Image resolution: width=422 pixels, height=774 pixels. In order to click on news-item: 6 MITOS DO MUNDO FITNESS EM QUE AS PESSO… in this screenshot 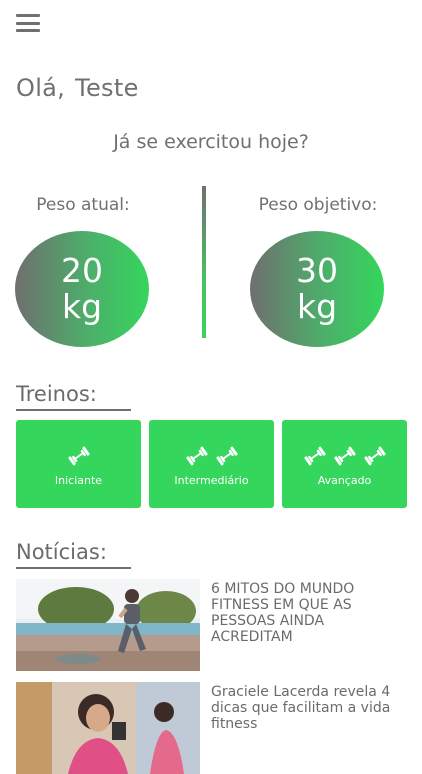, I will do `click(212, 625)`.